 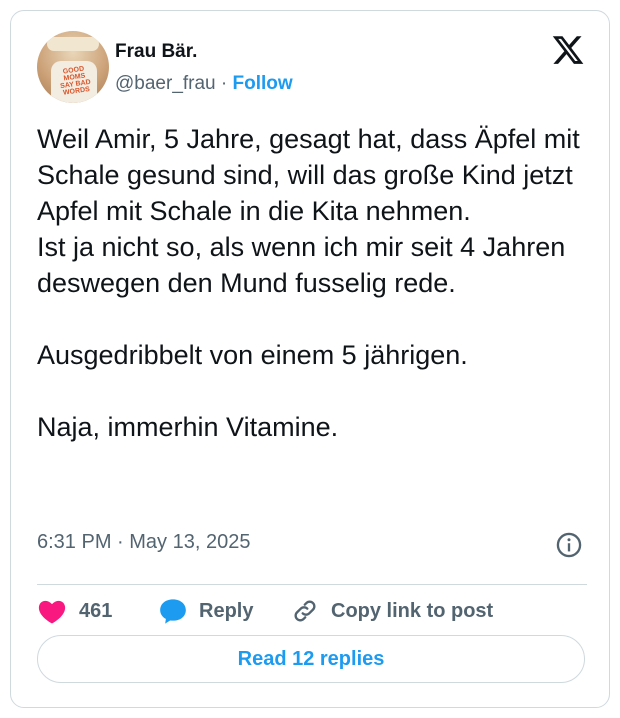 What do you see at coordinates (52, 612) in the screenshot?
I see `heart-icon` at bounding box center [52, 612].